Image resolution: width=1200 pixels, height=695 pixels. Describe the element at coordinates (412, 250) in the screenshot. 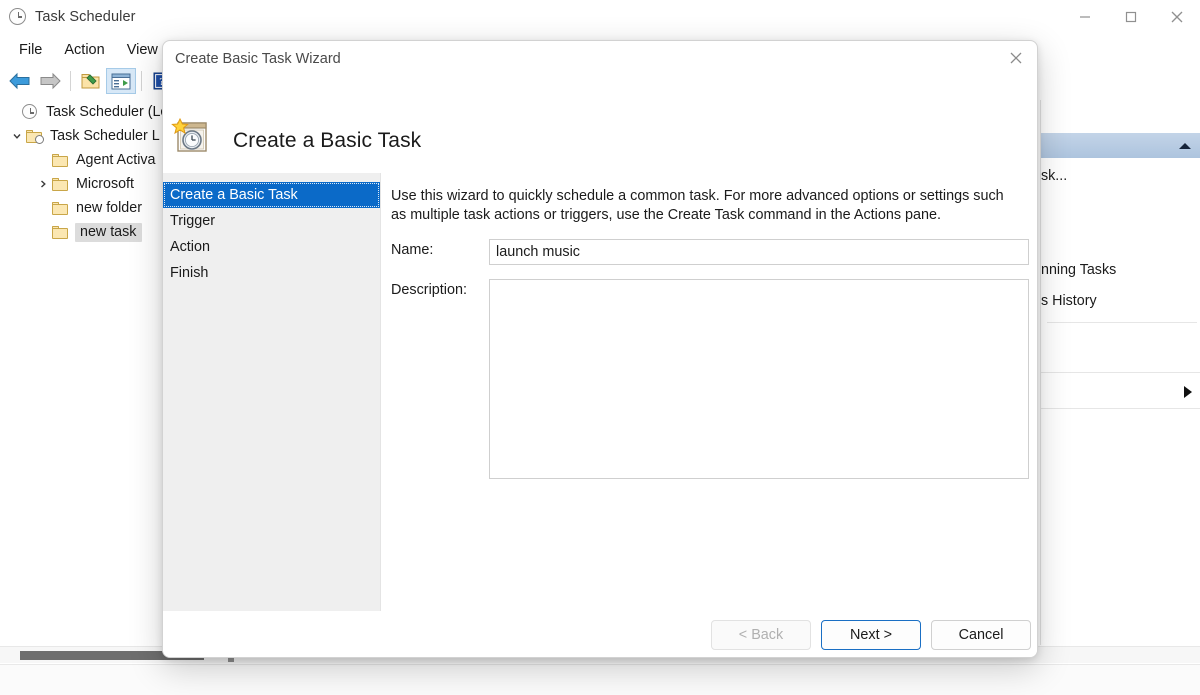

I see `name-label: Name:` at that location.